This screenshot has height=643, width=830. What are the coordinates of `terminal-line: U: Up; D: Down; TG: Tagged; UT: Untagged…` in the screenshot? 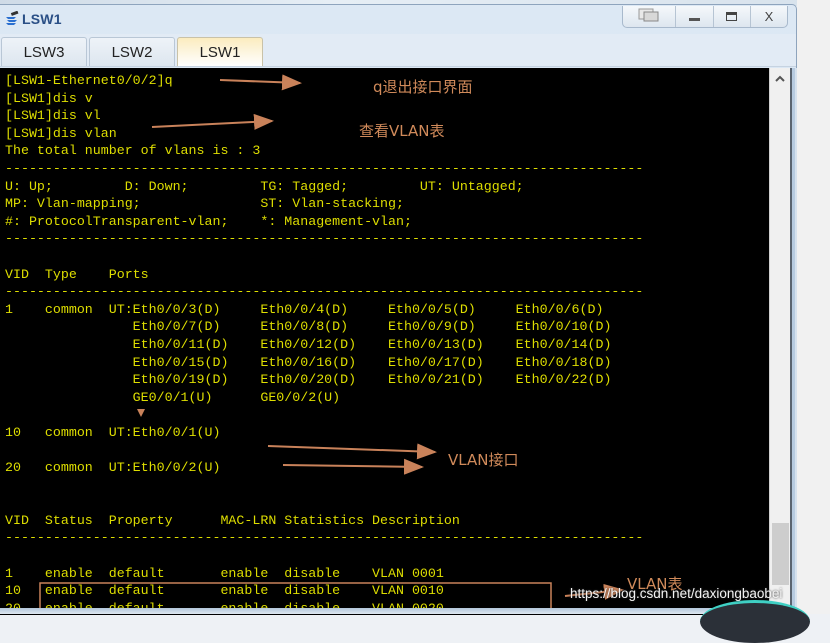 It's located at (264, 186).